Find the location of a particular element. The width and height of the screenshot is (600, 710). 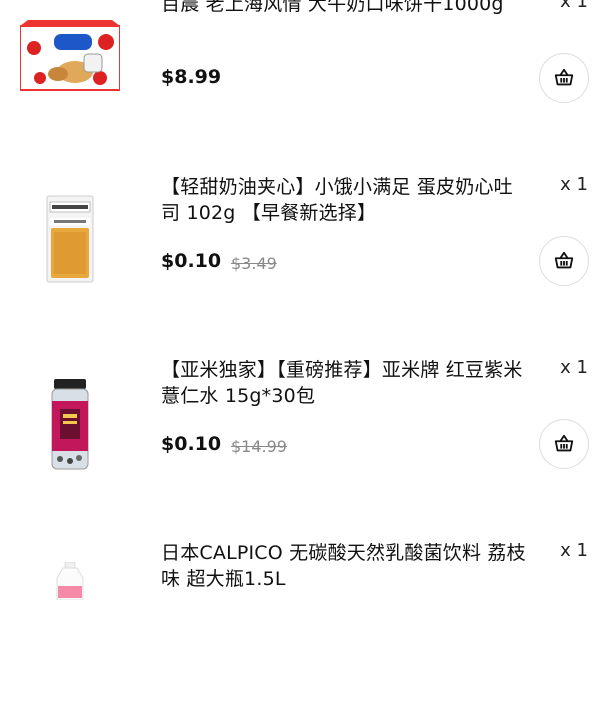

egg-toast-pack-image is located at coordinates (70, 239).